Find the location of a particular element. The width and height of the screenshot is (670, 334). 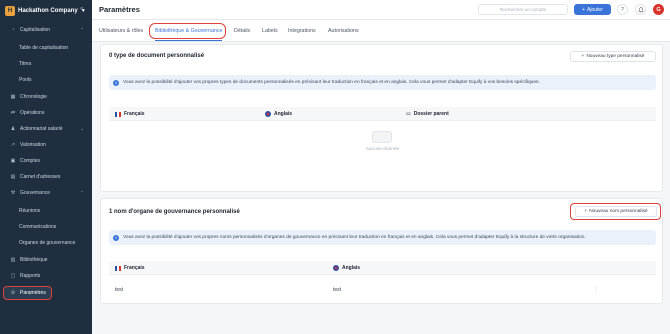

empty-inbox-icon is located at coordinates (382, 137).